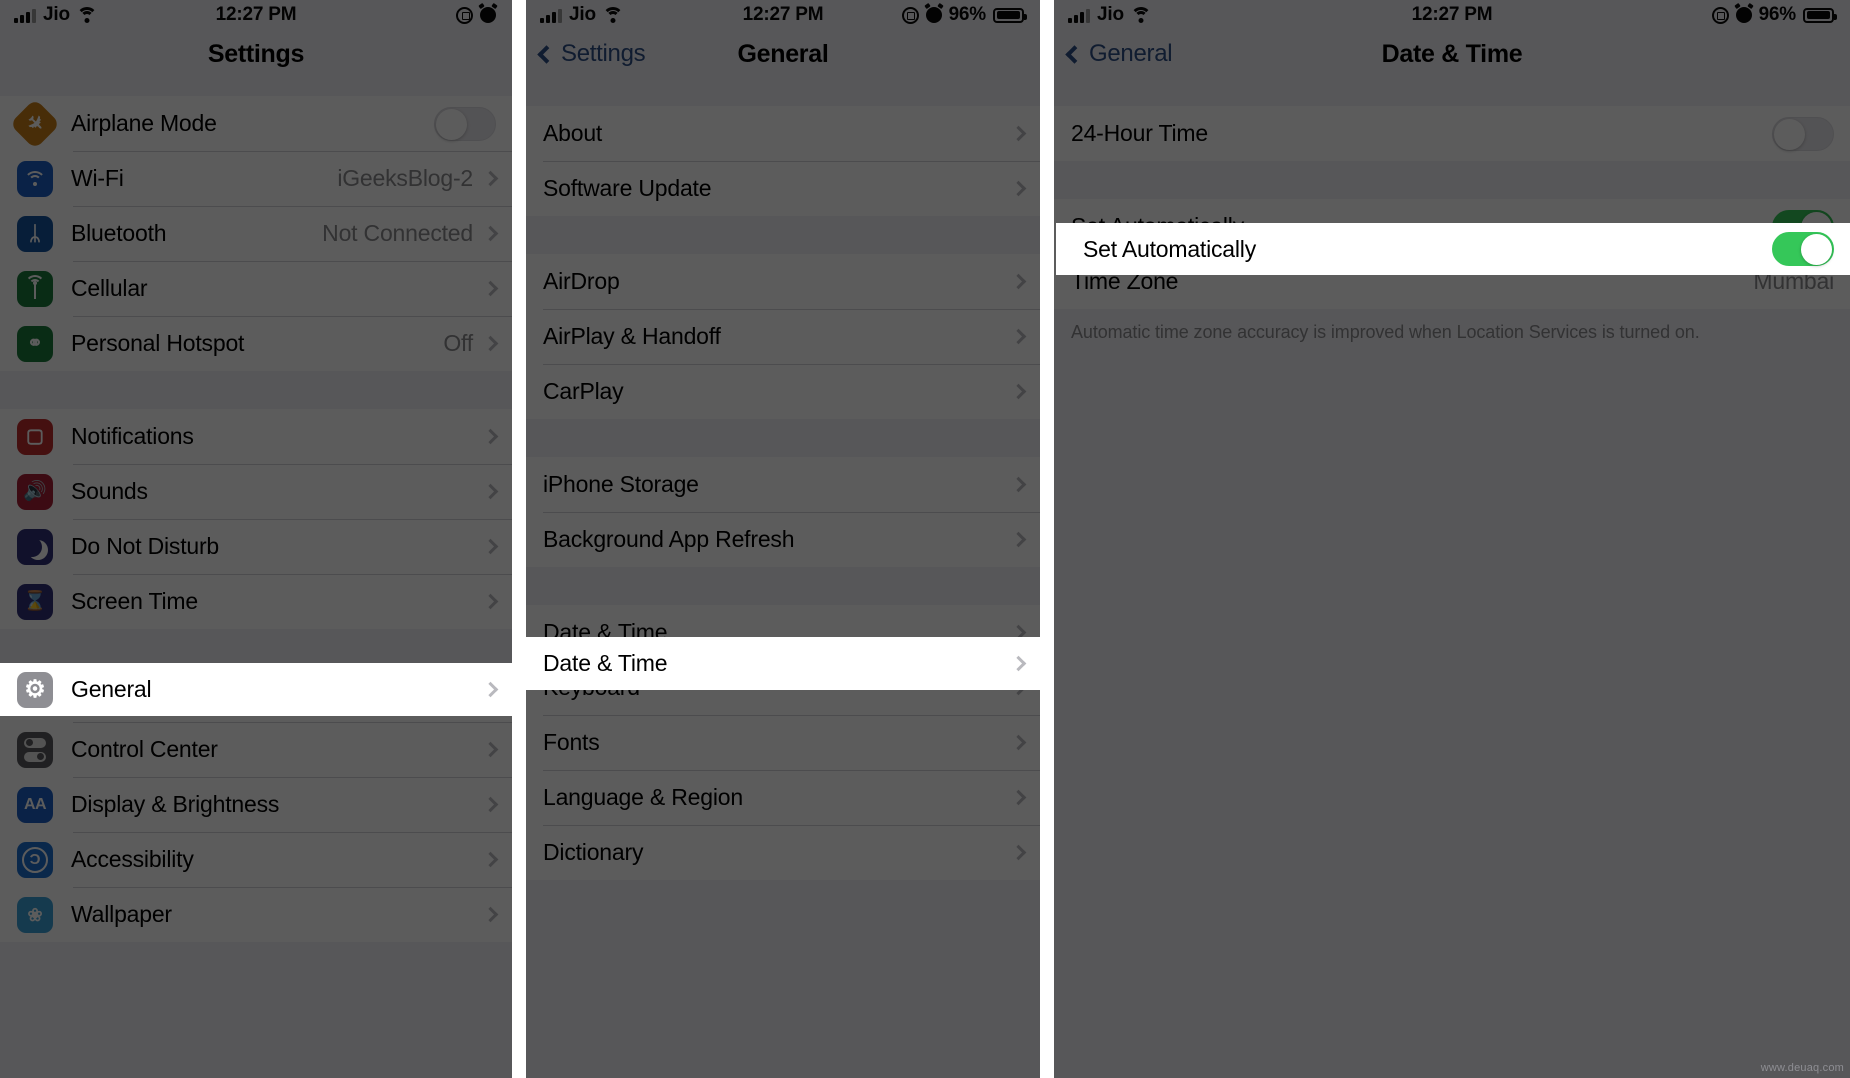 The height and width of the screenshot is (1078, 1850). I want to click on general-group-storage: iPhone Storage Background App Refresh, so click(783, 512).